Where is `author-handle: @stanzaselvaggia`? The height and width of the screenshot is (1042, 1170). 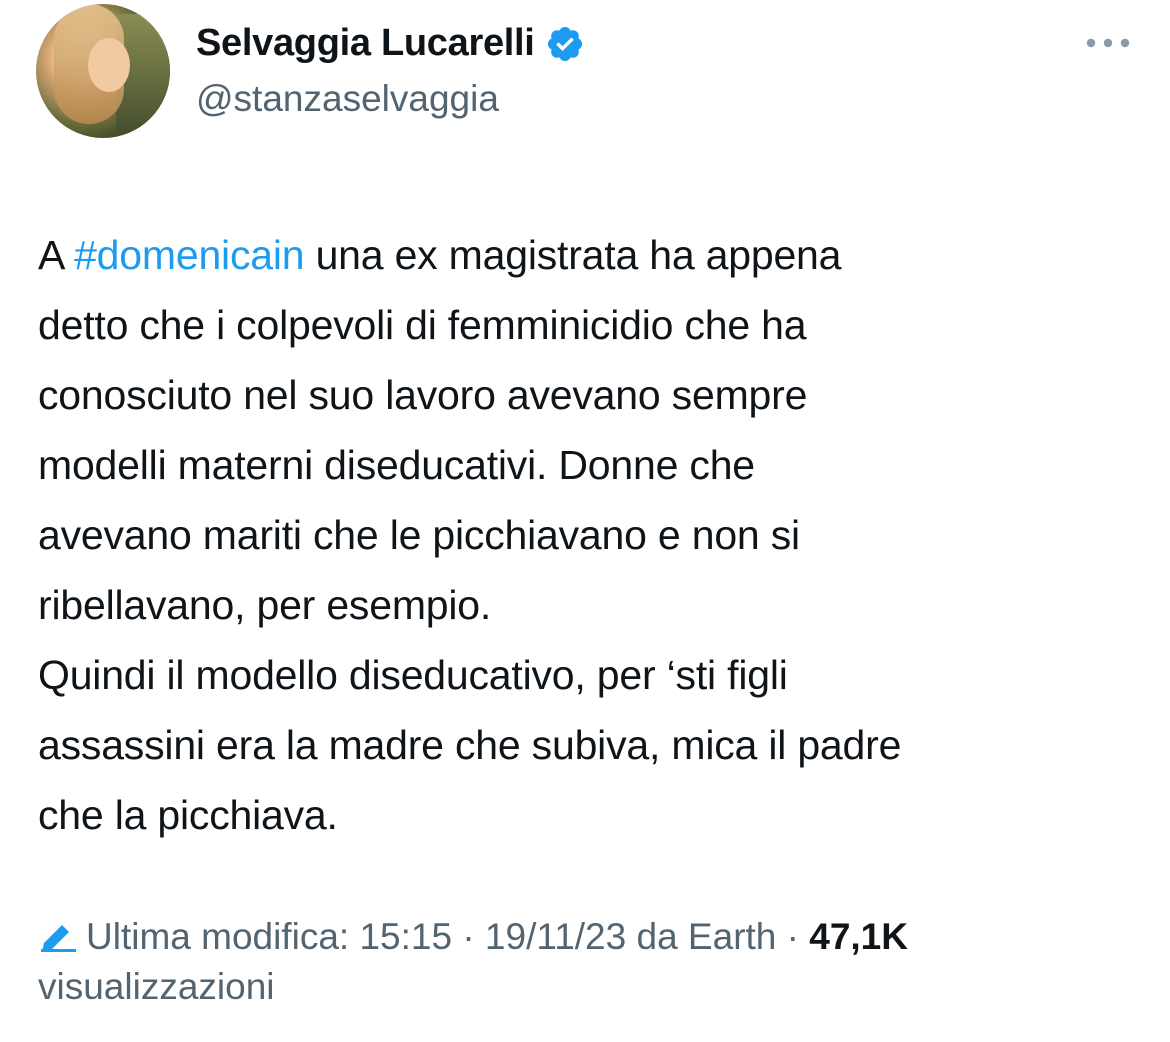 author-handle: @stanzaselvaggia is located at coordinates (347, 99).